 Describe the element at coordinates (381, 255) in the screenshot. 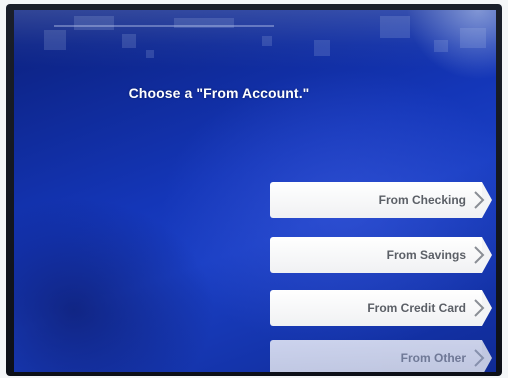

I see `from-savings-button: From Savings` at that location.